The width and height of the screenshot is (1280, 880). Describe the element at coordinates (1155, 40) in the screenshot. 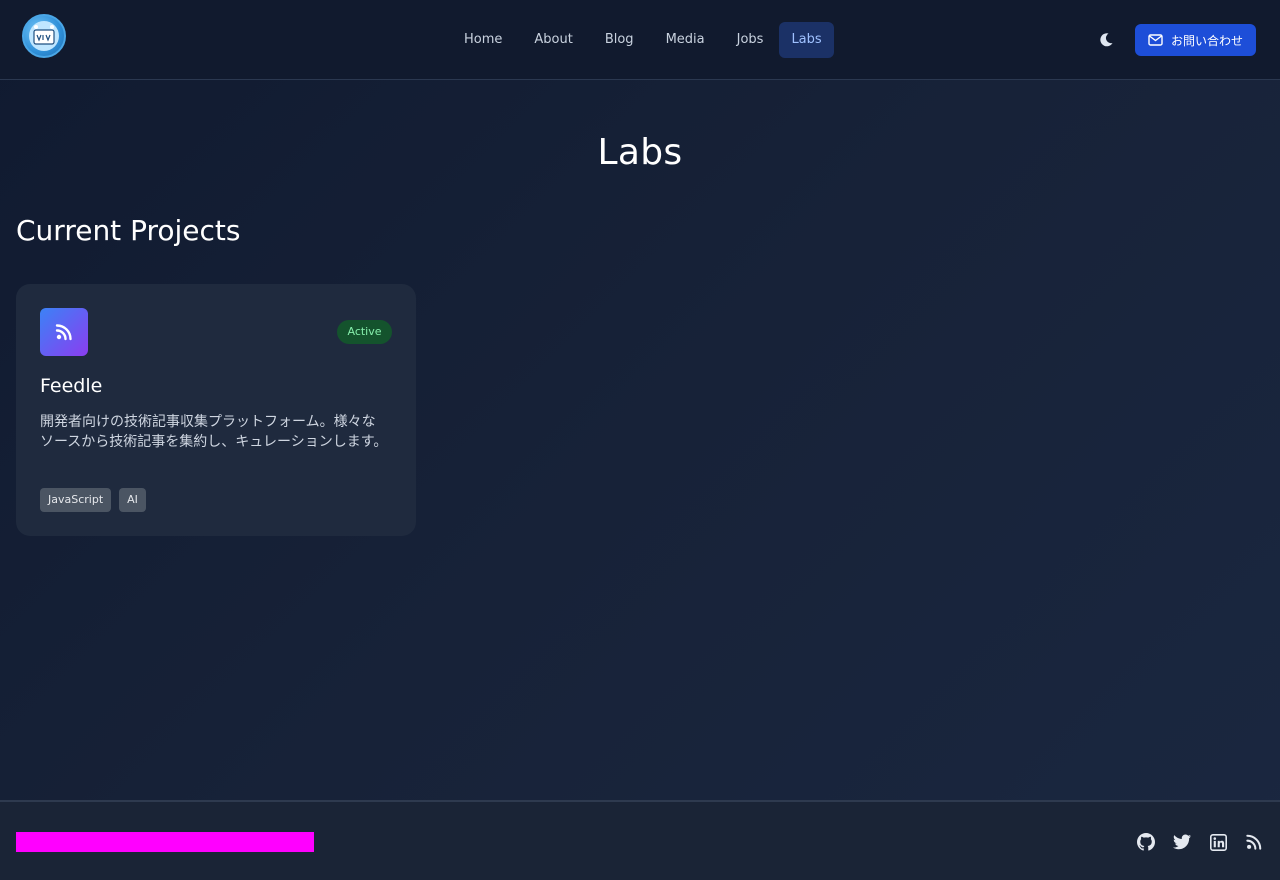

I see `mail-icon` at that location.